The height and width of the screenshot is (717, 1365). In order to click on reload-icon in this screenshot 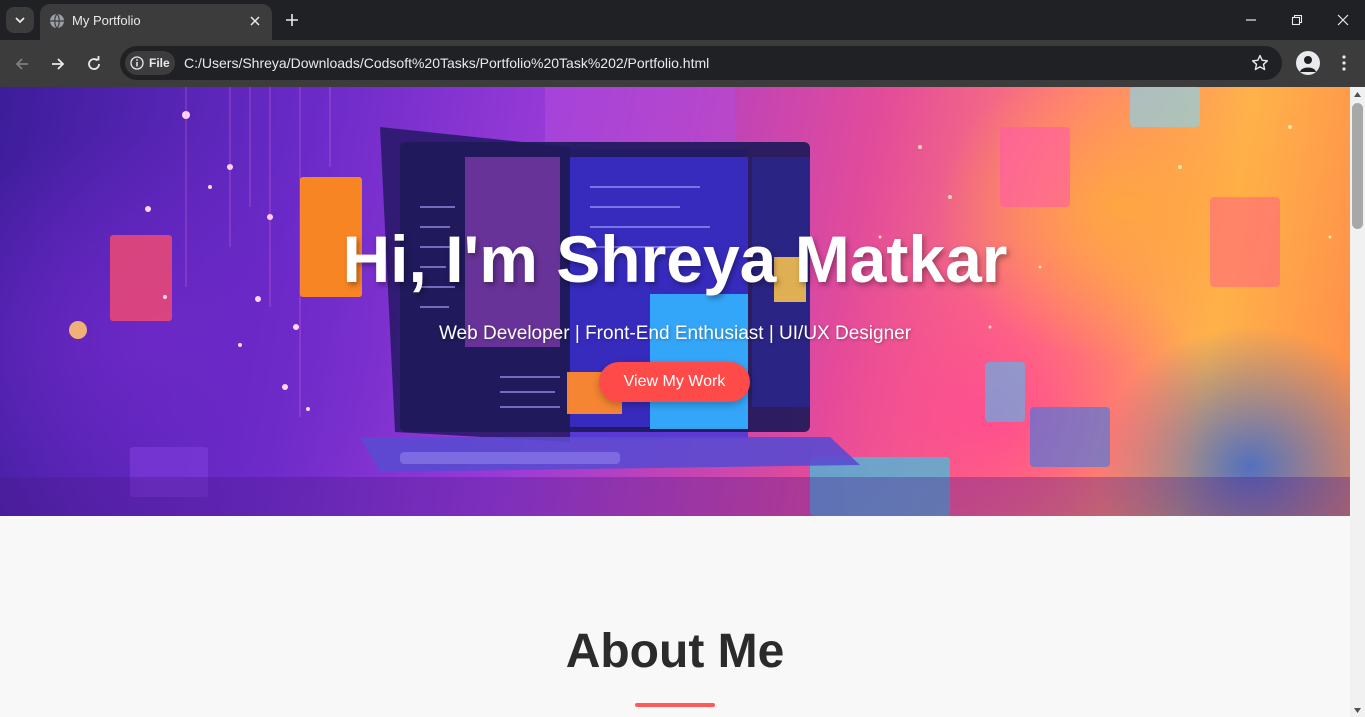, I will do `click(94, 63)`.